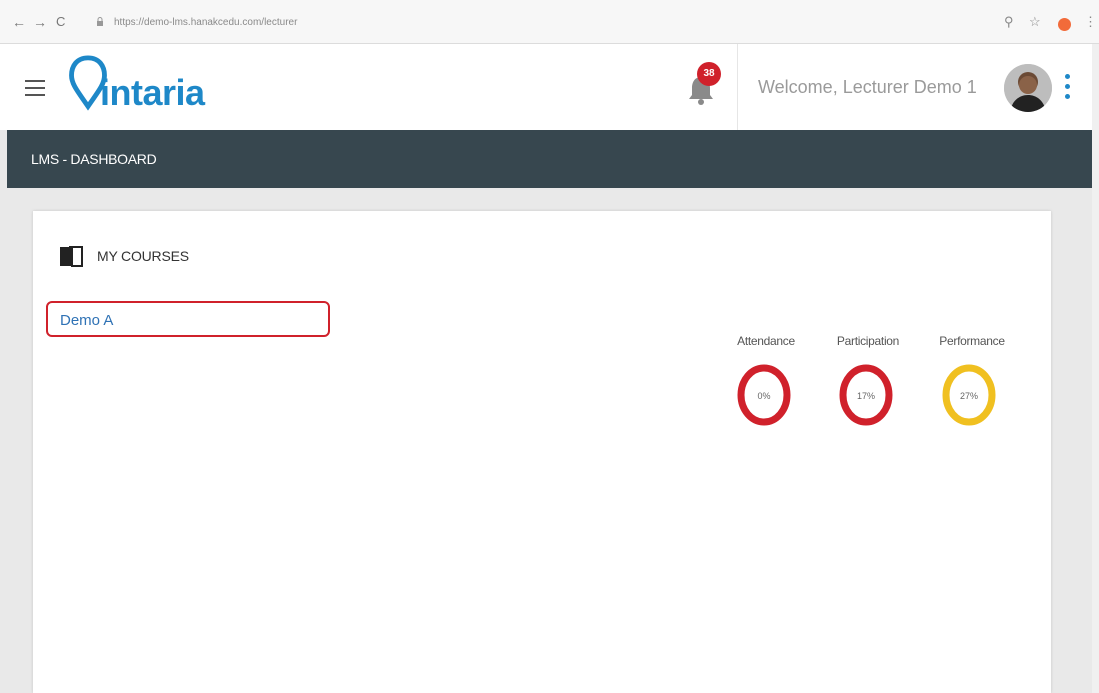 This screenshot has height=693, width=1099. I want to click on more-options-icon, so click(1067, 87).